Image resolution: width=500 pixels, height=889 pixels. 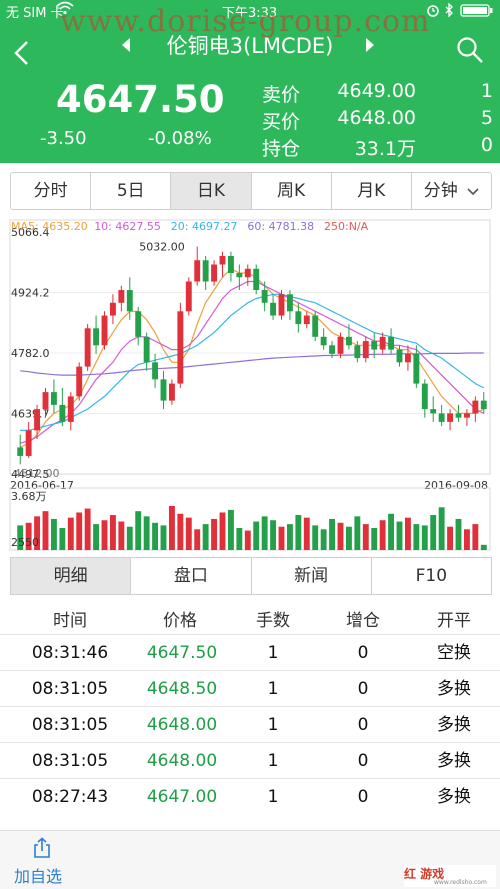 I want to click on max-price-marker: 5032.00, so click(x=162, y=247).